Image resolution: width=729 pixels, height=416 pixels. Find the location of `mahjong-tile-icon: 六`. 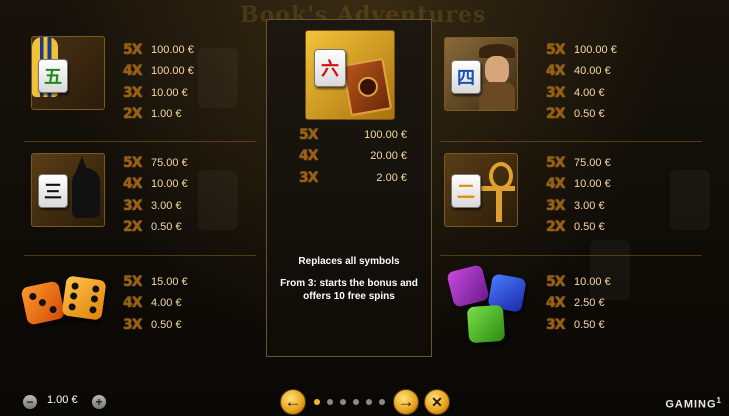

mahjong-tile-icon: 六 is located at coordinates (330, 68).